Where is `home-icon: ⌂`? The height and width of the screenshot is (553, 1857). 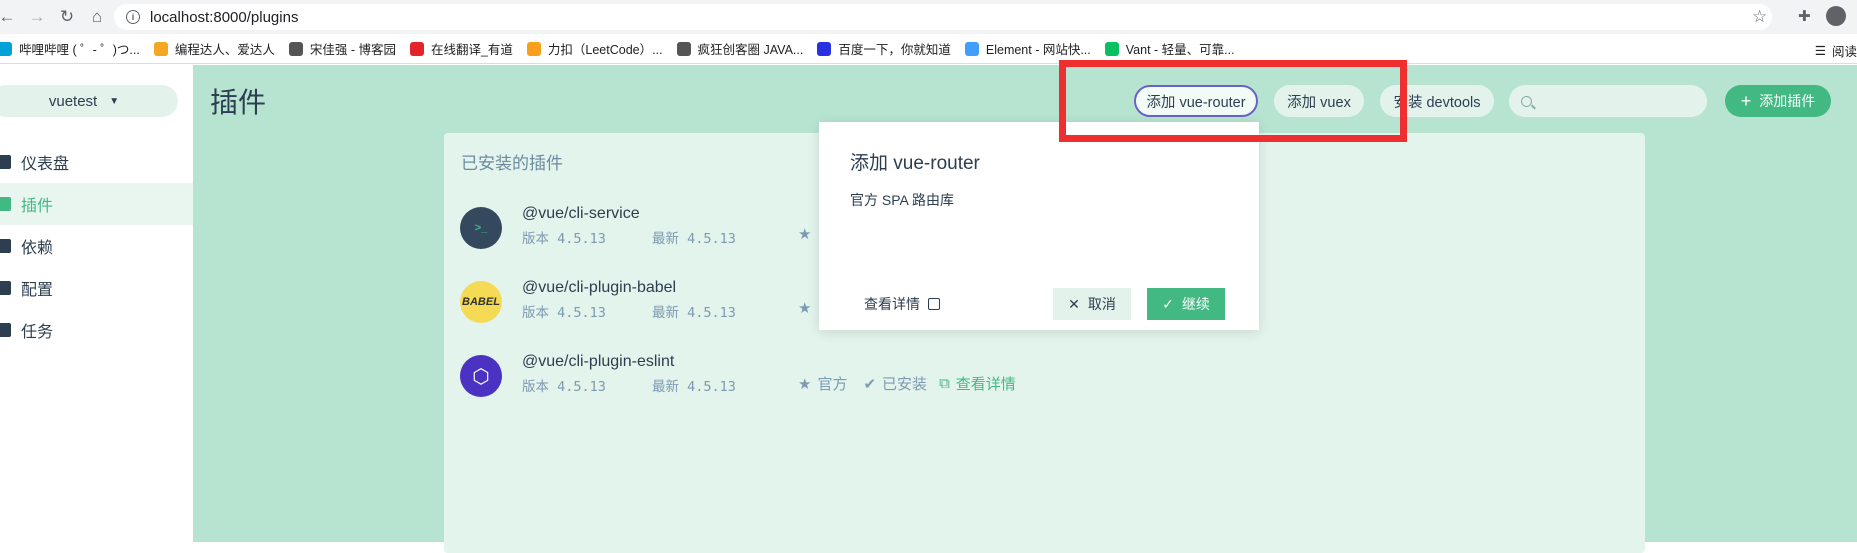 home-icon: ⌂ is located at coordinates (97, 17).